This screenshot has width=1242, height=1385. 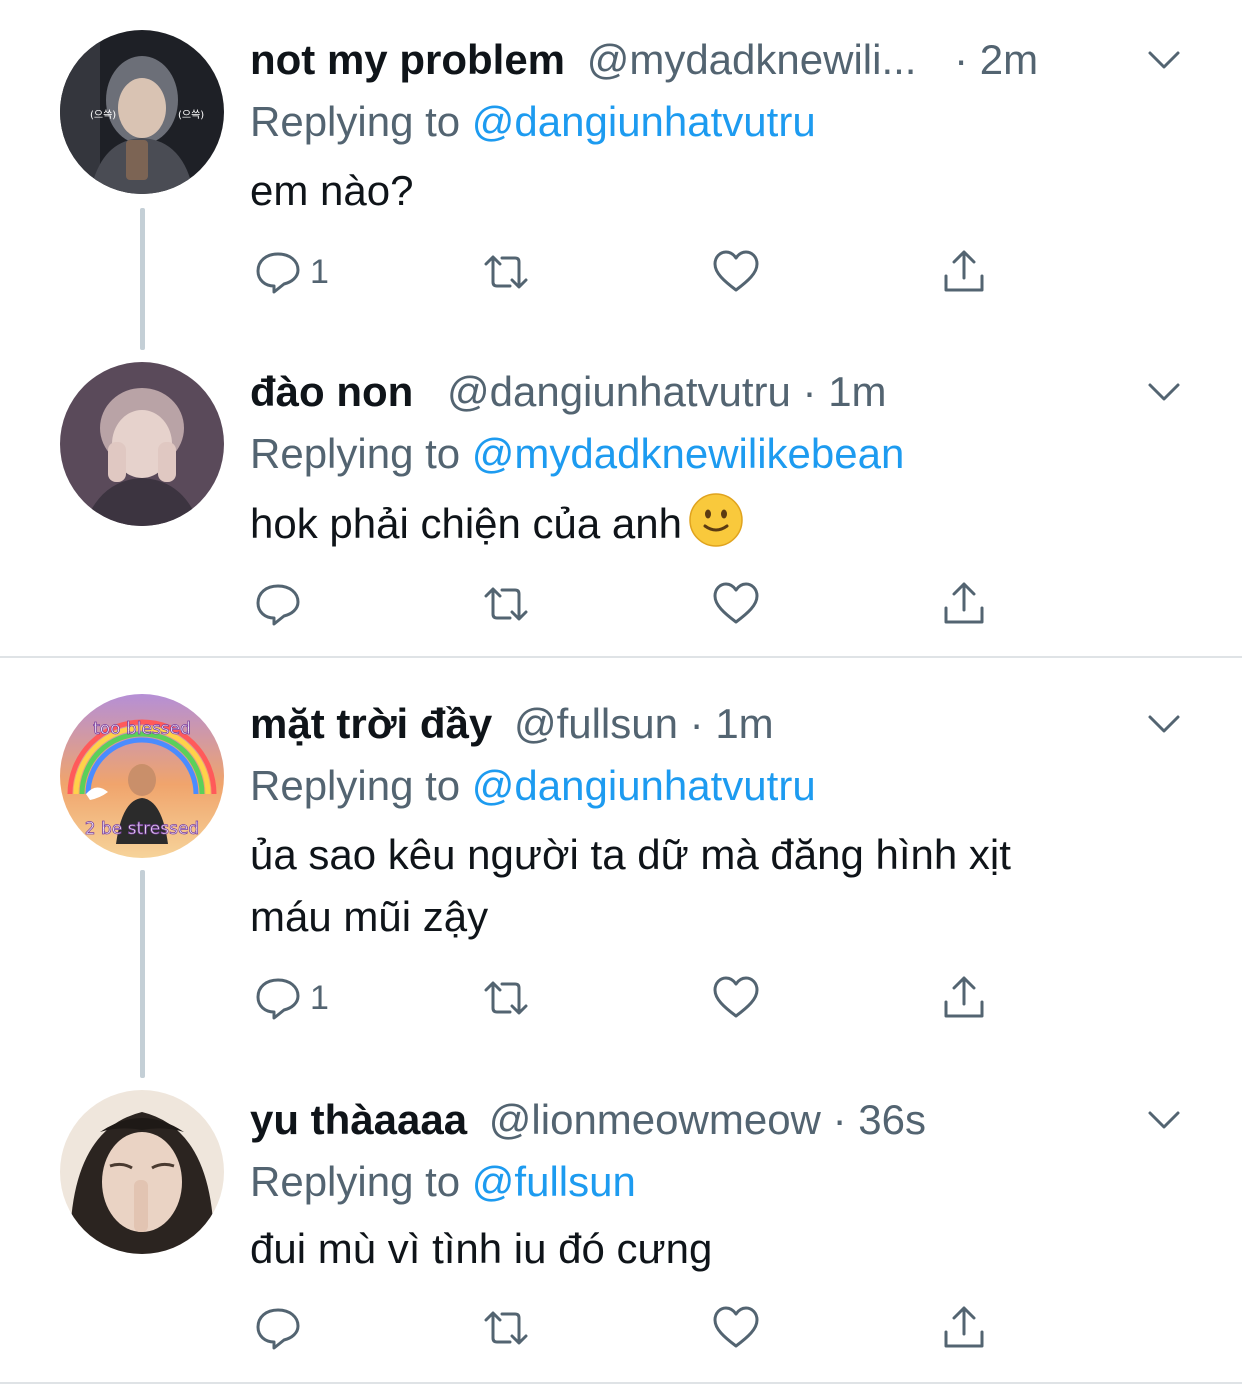 I want to click on tweet-text-line: máu mũi zậy, so click(x=369, y=916).